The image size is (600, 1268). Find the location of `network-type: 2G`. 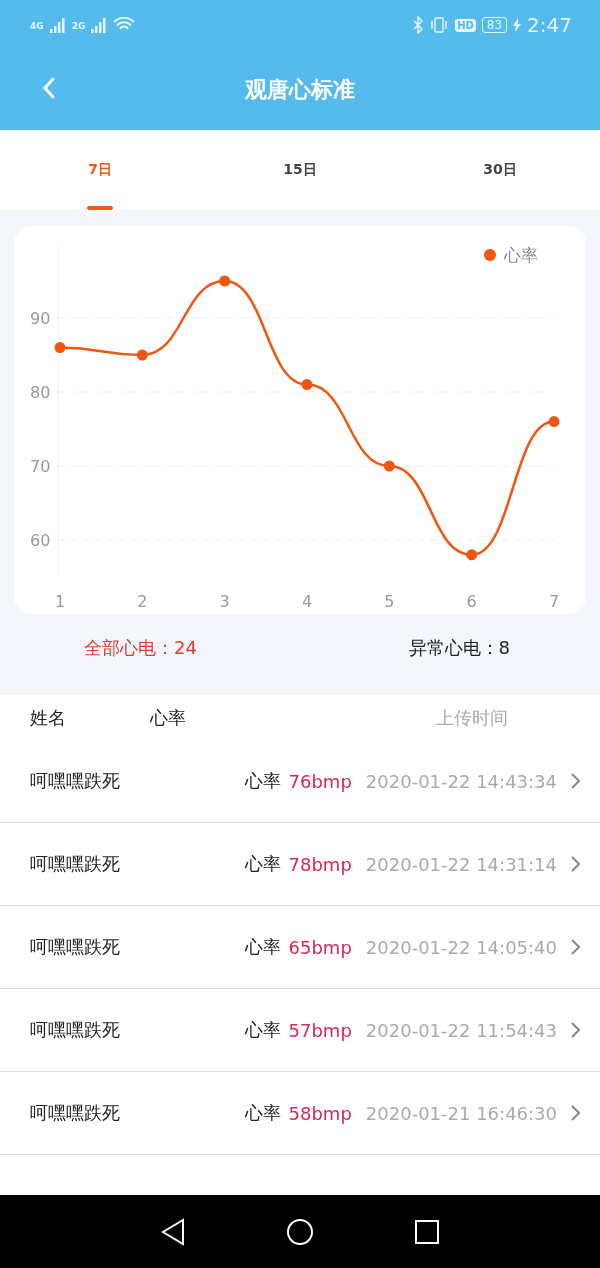

network-type: 2G is located at coordinates (78, 26).